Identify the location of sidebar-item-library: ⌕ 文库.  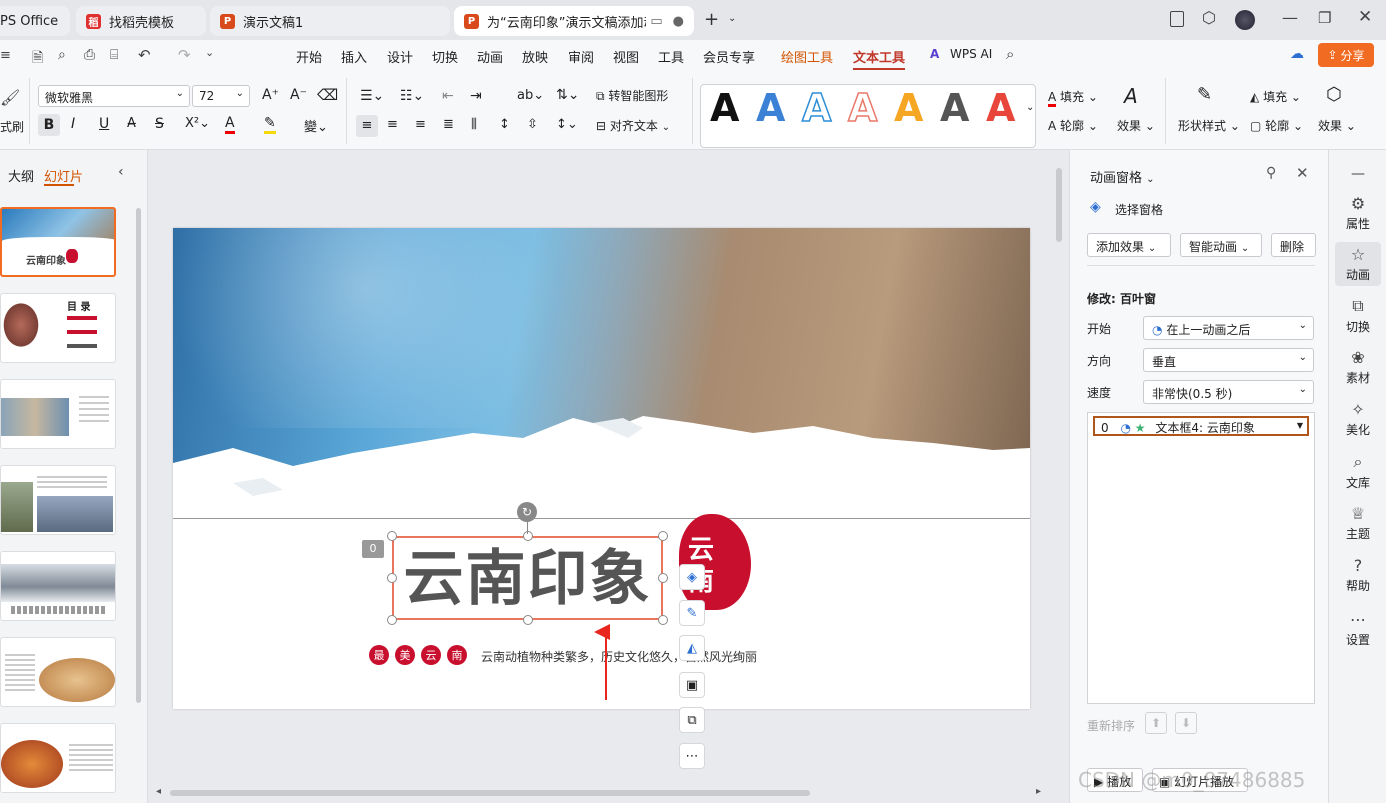
(1357, 471).